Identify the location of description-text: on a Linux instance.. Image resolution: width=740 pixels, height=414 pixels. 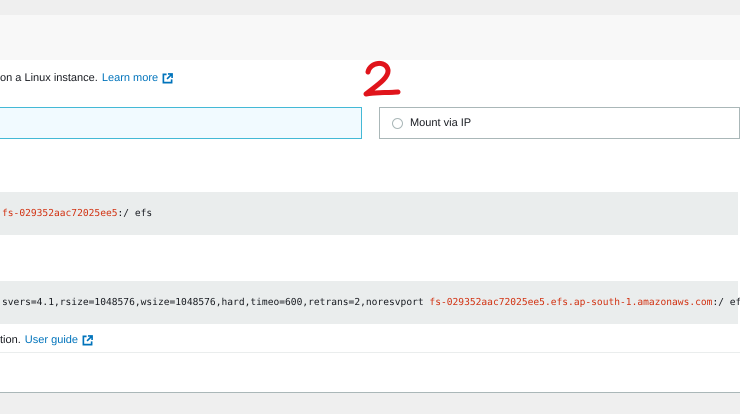
(49, 78).